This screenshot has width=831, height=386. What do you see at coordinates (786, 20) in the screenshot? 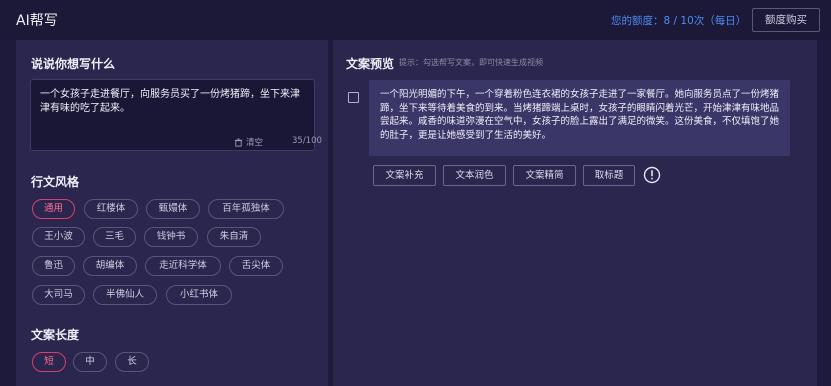
I see `buy-quota-button: 额度购买` at bounding box center [786, 20].